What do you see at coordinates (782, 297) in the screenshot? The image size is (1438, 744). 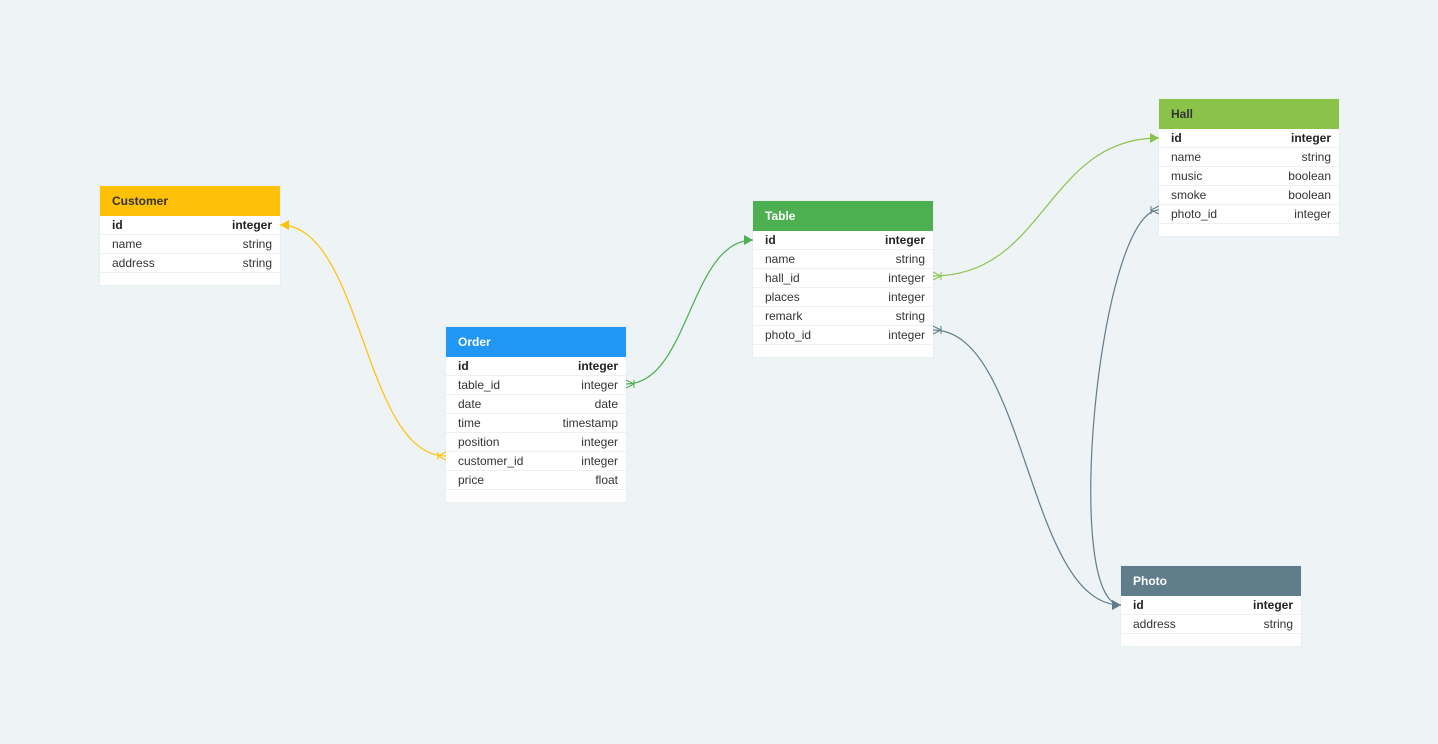 I see `field-name: places` at bounding box center [782, 297].